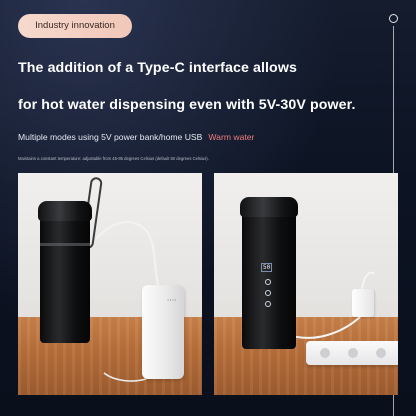 Image resolution: width=416 pixels, height=416 pixels. I want to click on heated-bottle, so click(65, 272).